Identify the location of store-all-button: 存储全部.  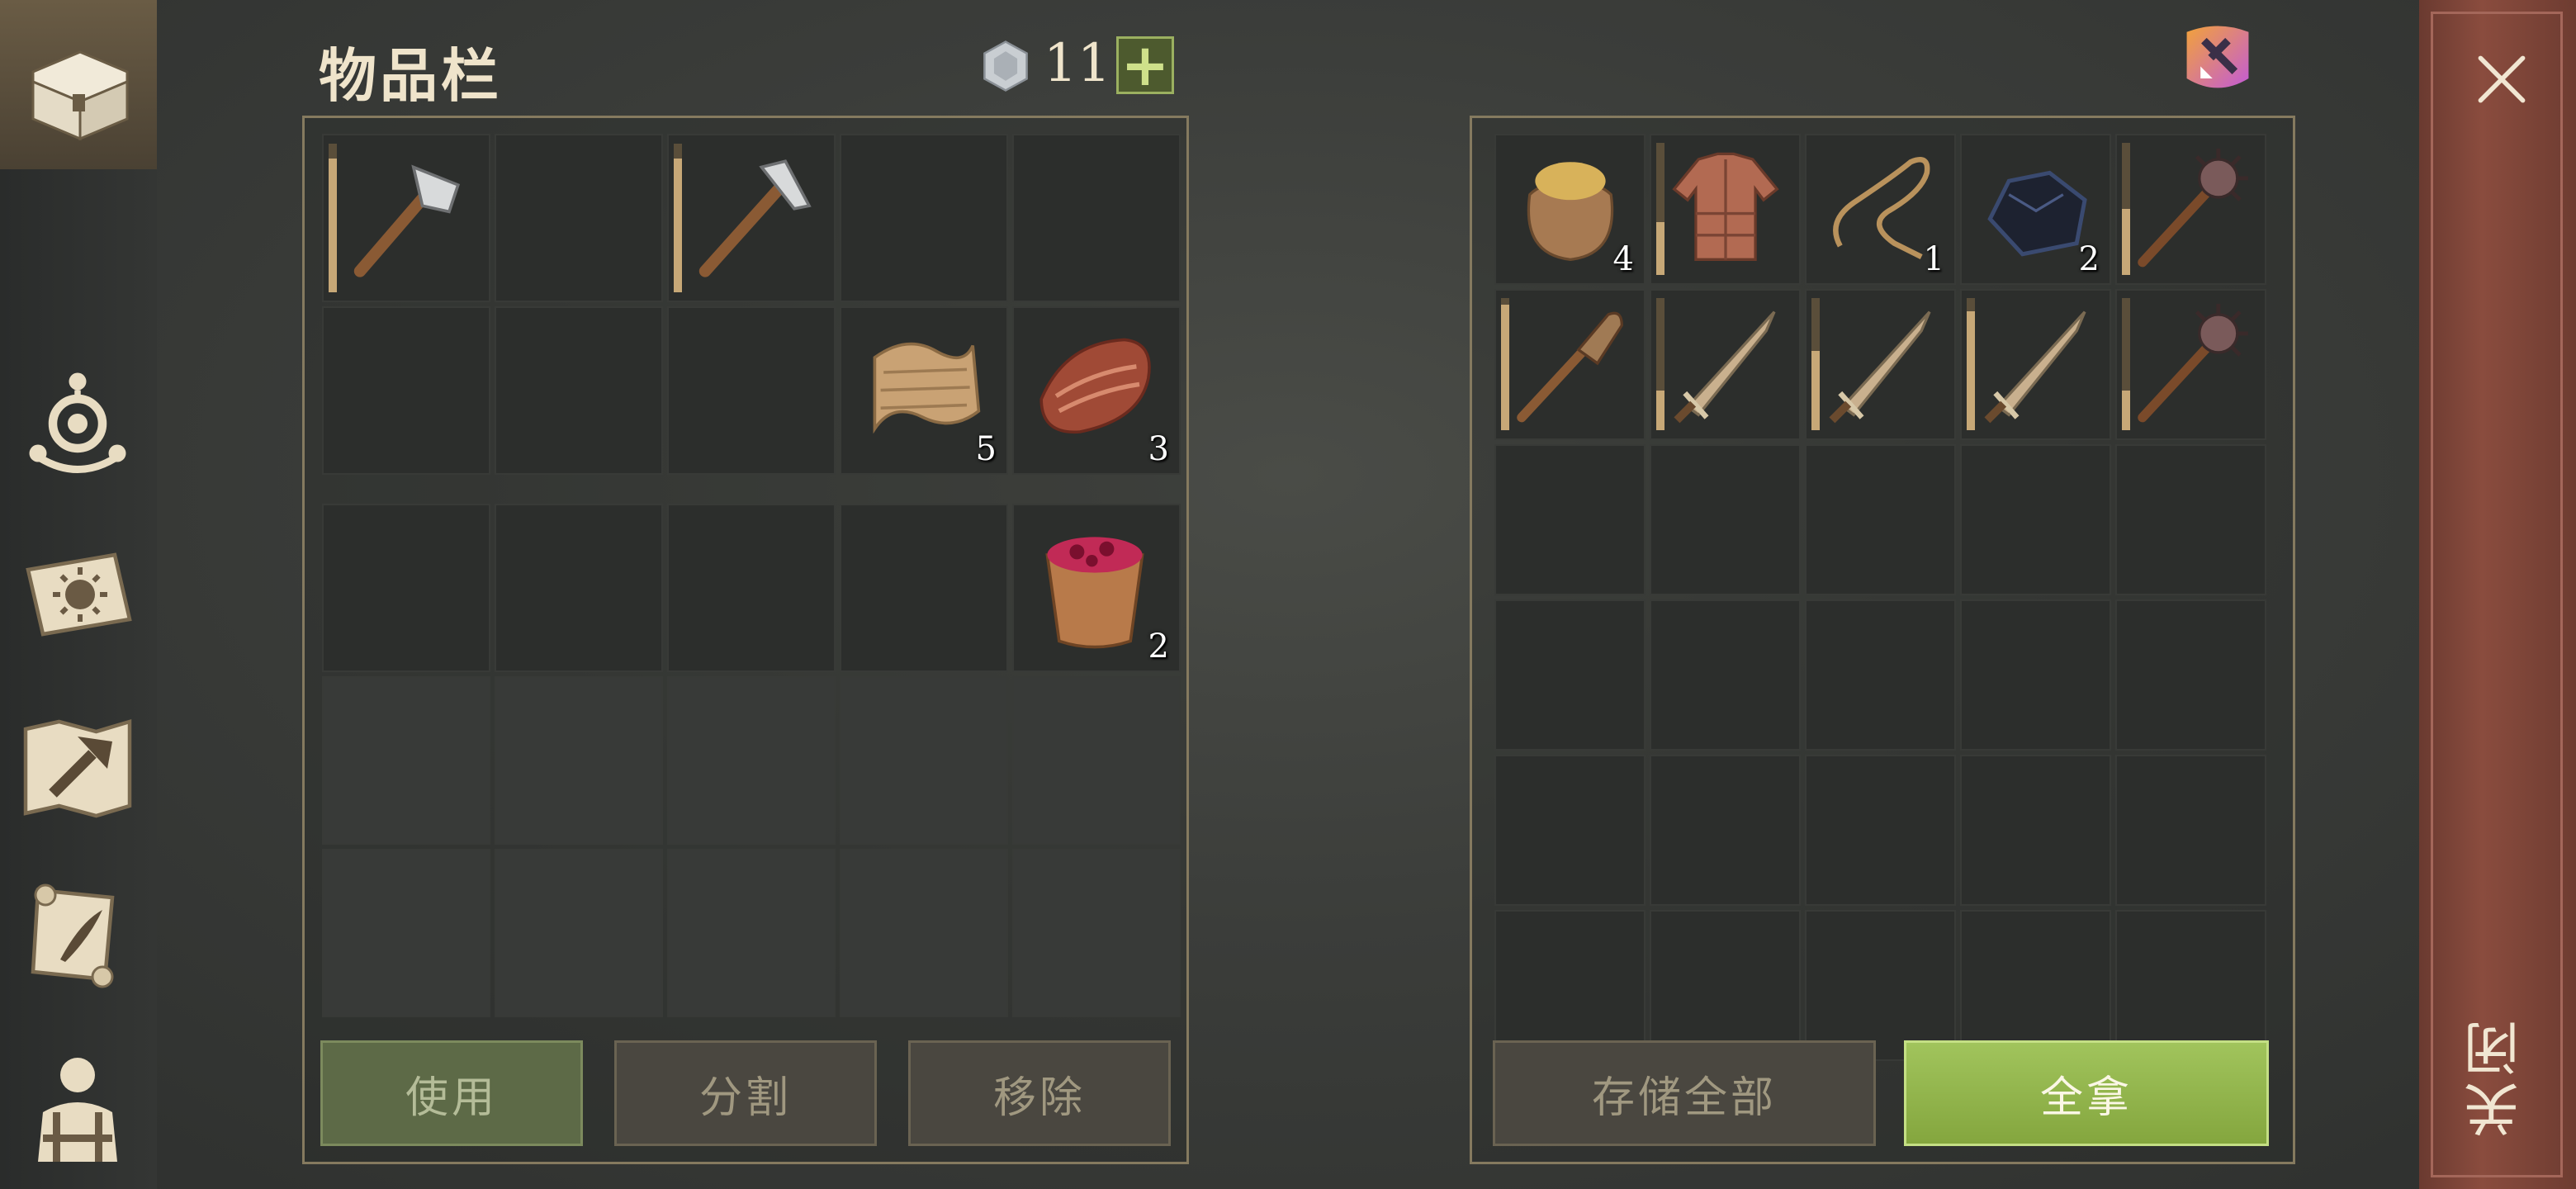
(1684, 1093).